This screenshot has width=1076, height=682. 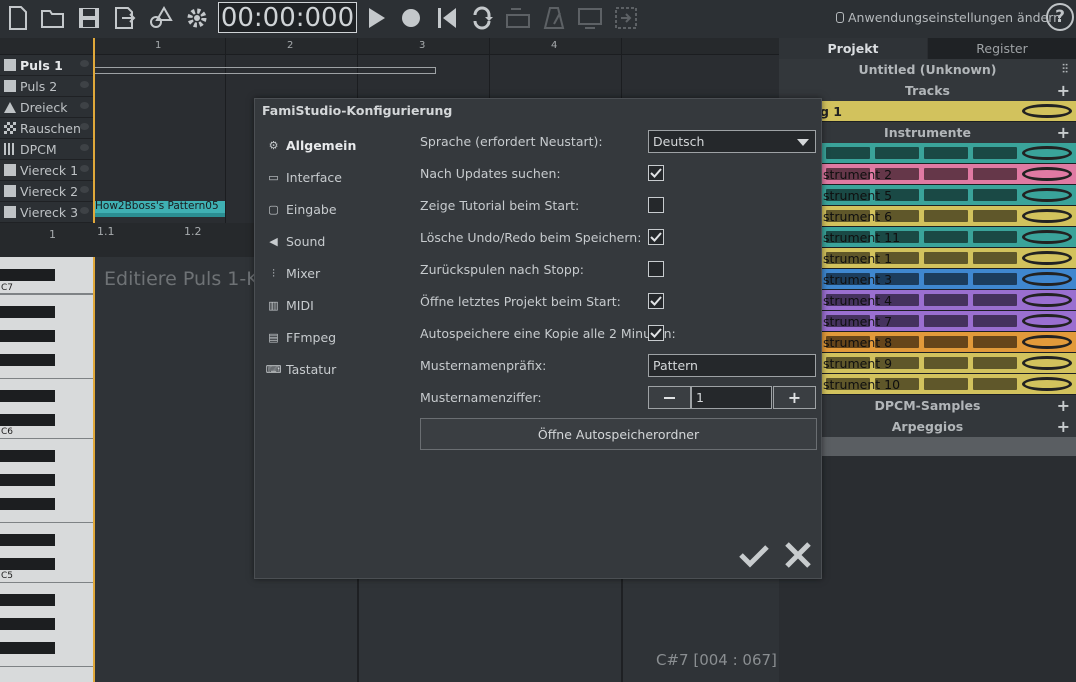 What do you see at coordinates (46, 212) in the screenshot?
I see `track-viereck-3: Viereck 3` at bounding box center [46, 212].